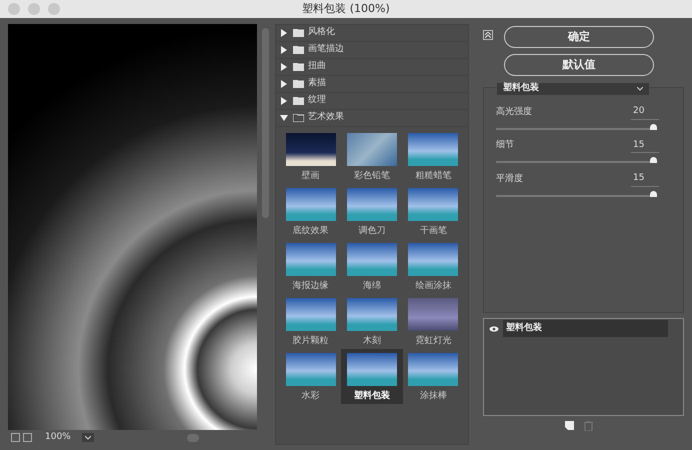 The width and height of the screenshot is (692, 450). Describe the element at coordinates (509, 179) in the screenshot. I see `parameter-label: 平滑度` at that location.